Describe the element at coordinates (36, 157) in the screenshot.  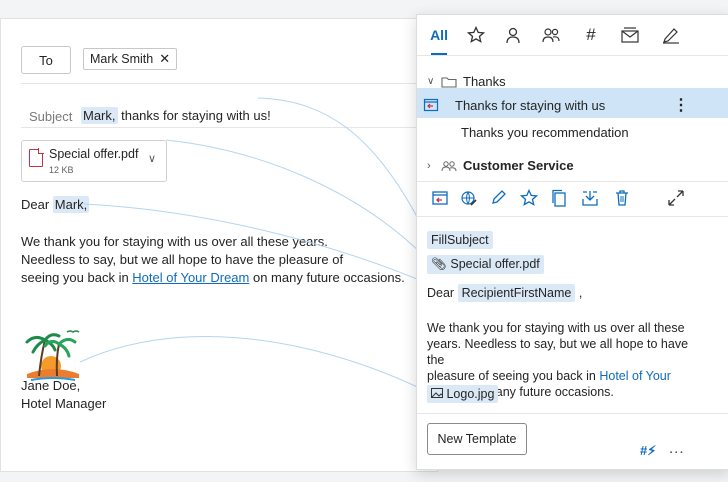
I see `pdf-icon` at that location.